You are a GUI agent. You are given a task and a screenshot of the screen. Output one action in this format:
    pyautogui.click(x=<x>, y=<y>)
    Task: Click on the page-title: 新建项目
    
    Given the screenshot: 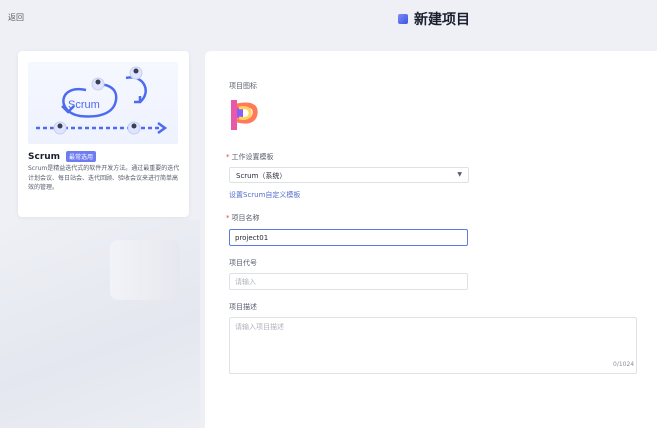 What is the action you would take?
    pyautogui.click(x=442, y=20)
    